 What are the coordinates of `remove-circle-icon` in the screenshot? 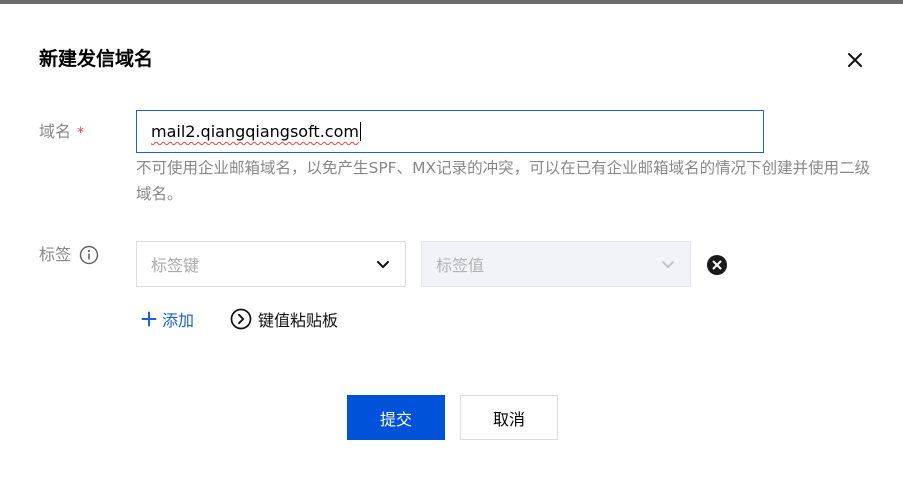 It's located at (717, 265).